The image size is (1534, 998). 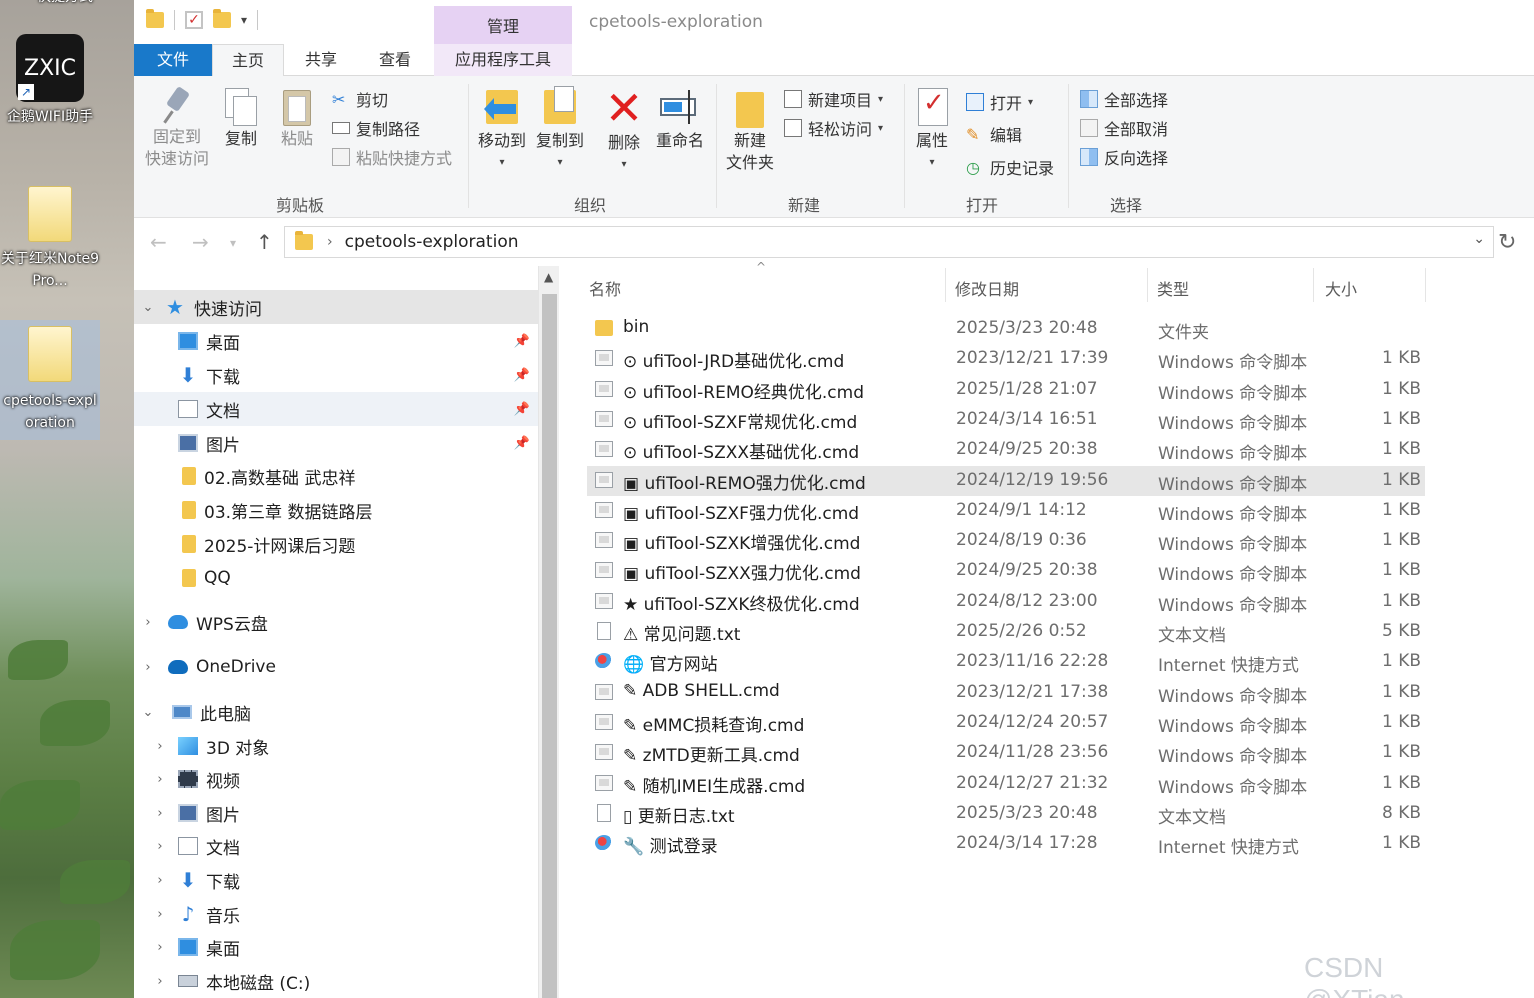 What do you see at coordinates (560, 130) in the screenshot?
I see `copy-to-button: 复制到 ▾` at bounding box center [560, 130].